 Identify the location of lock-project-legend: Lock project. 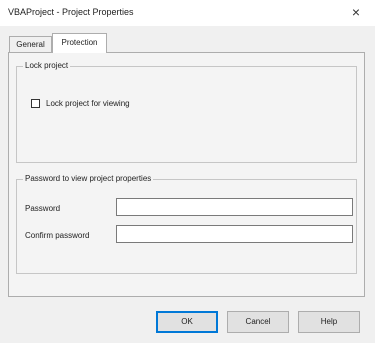
(47, 65).